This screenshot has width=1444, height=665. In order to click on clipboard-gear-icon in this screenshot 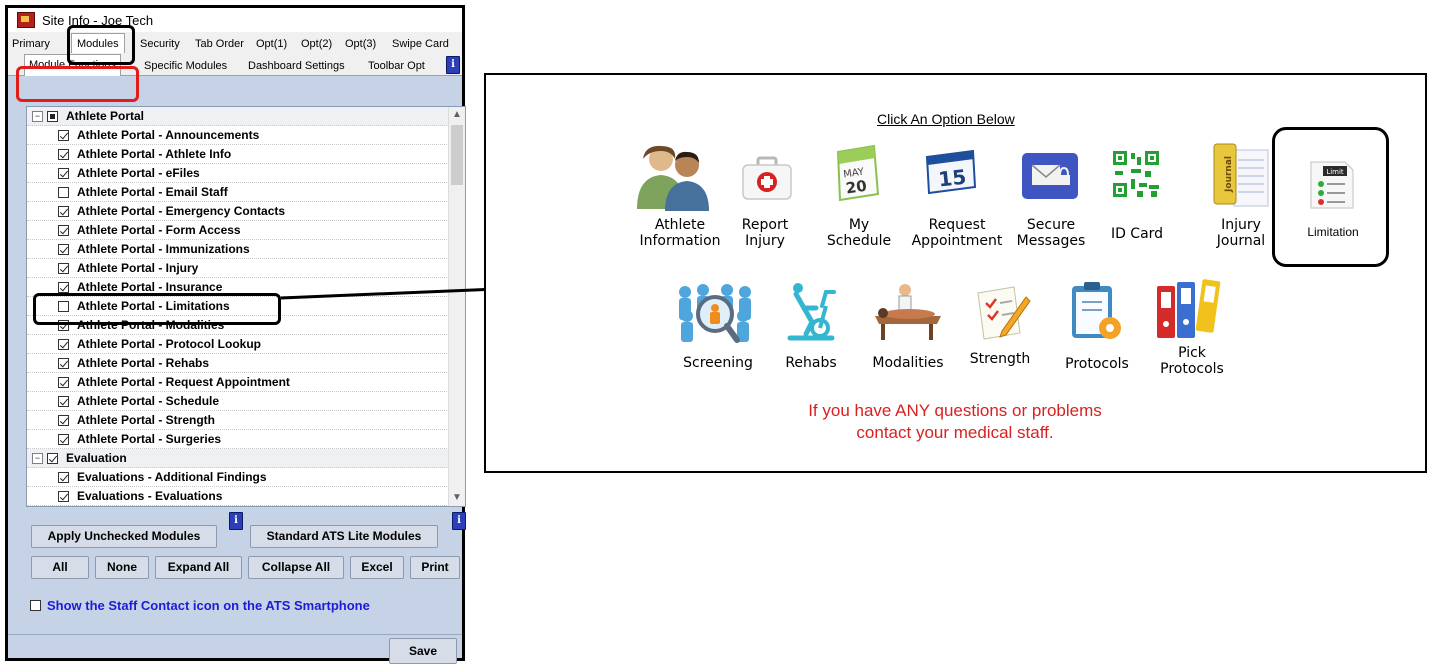, I will do `click(1098, 312)`.